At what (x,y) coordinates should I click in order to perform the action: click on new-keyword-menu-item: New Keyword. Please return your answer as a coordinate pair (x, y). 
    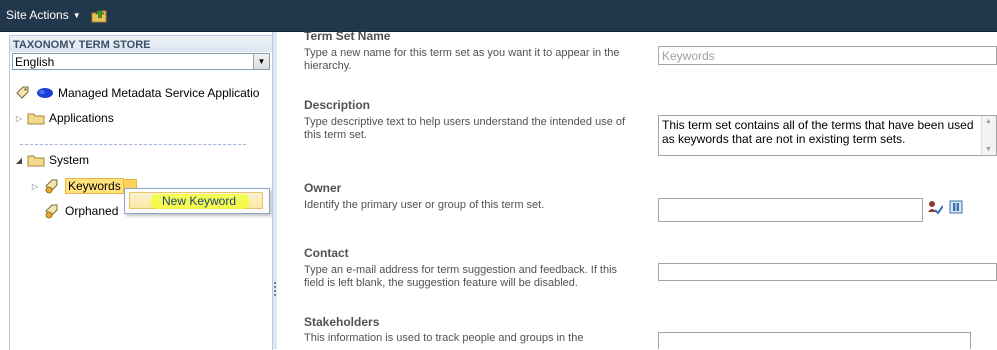
    Looking at the image, I should click on (196, 200).